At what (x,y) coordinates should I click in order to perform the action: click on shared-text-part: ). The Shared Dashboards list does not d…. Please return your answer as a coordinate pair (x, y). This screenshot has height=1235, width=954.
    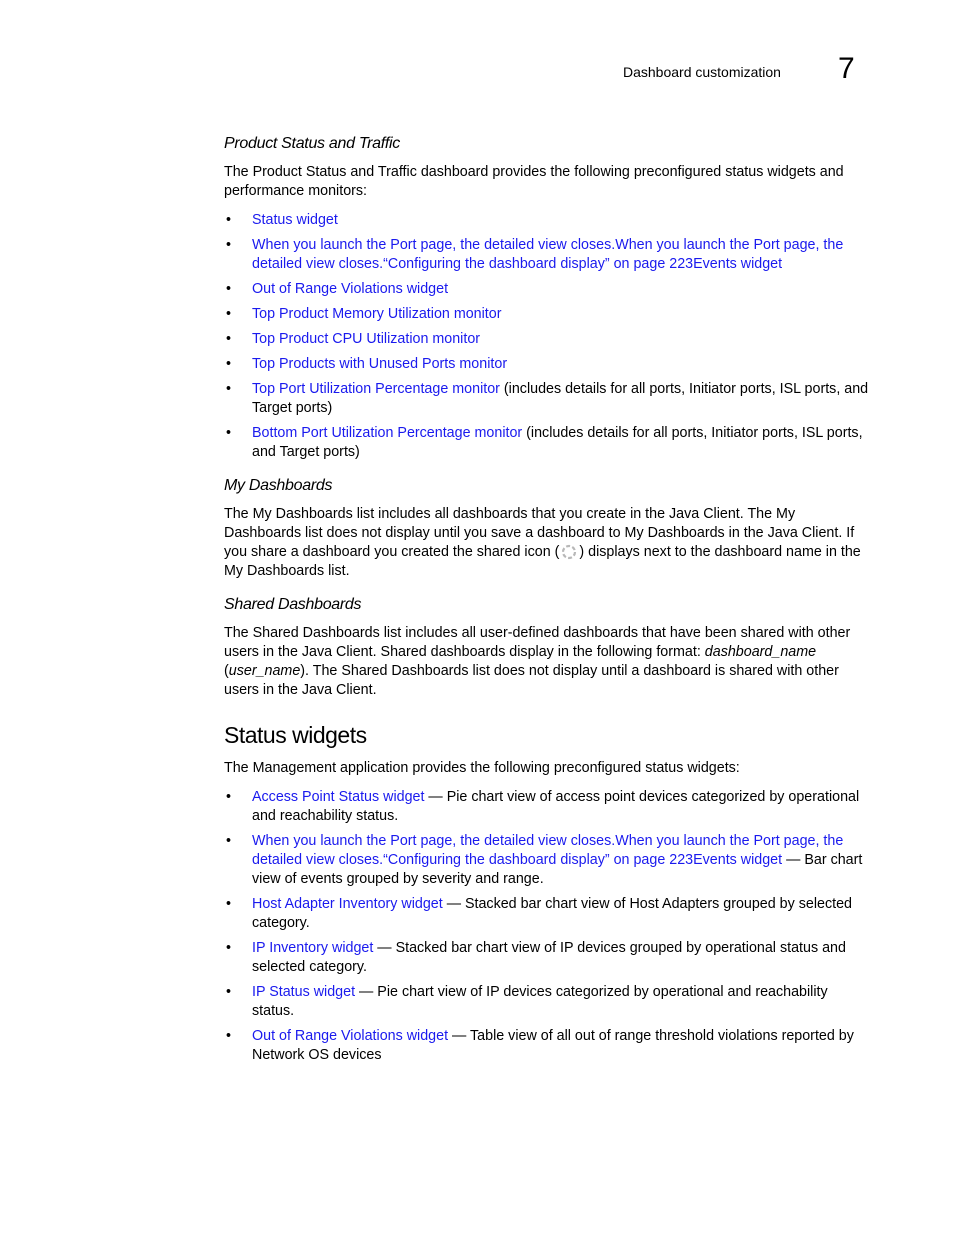
    Looking at the image, I should click on (531, 680).